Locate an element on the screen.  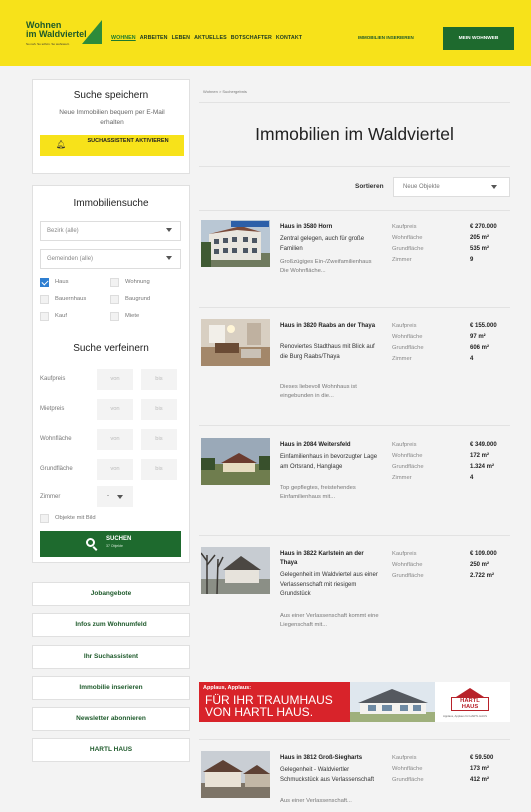
listing-title: Haus in 3822 Karlstein an der Thaya is located at coordinates (330, 559).